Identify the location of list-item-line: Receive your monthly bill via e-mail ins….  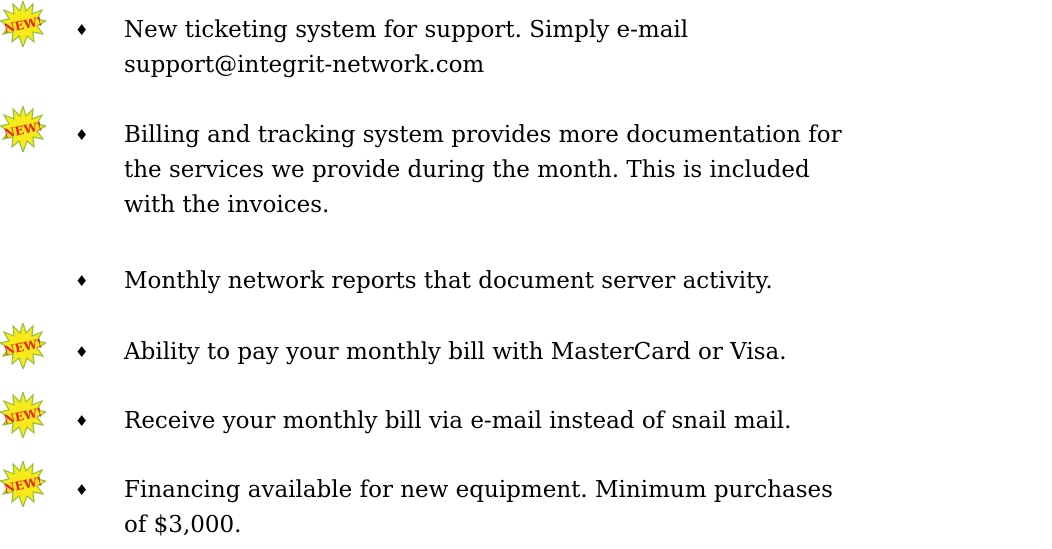
(458, 421).